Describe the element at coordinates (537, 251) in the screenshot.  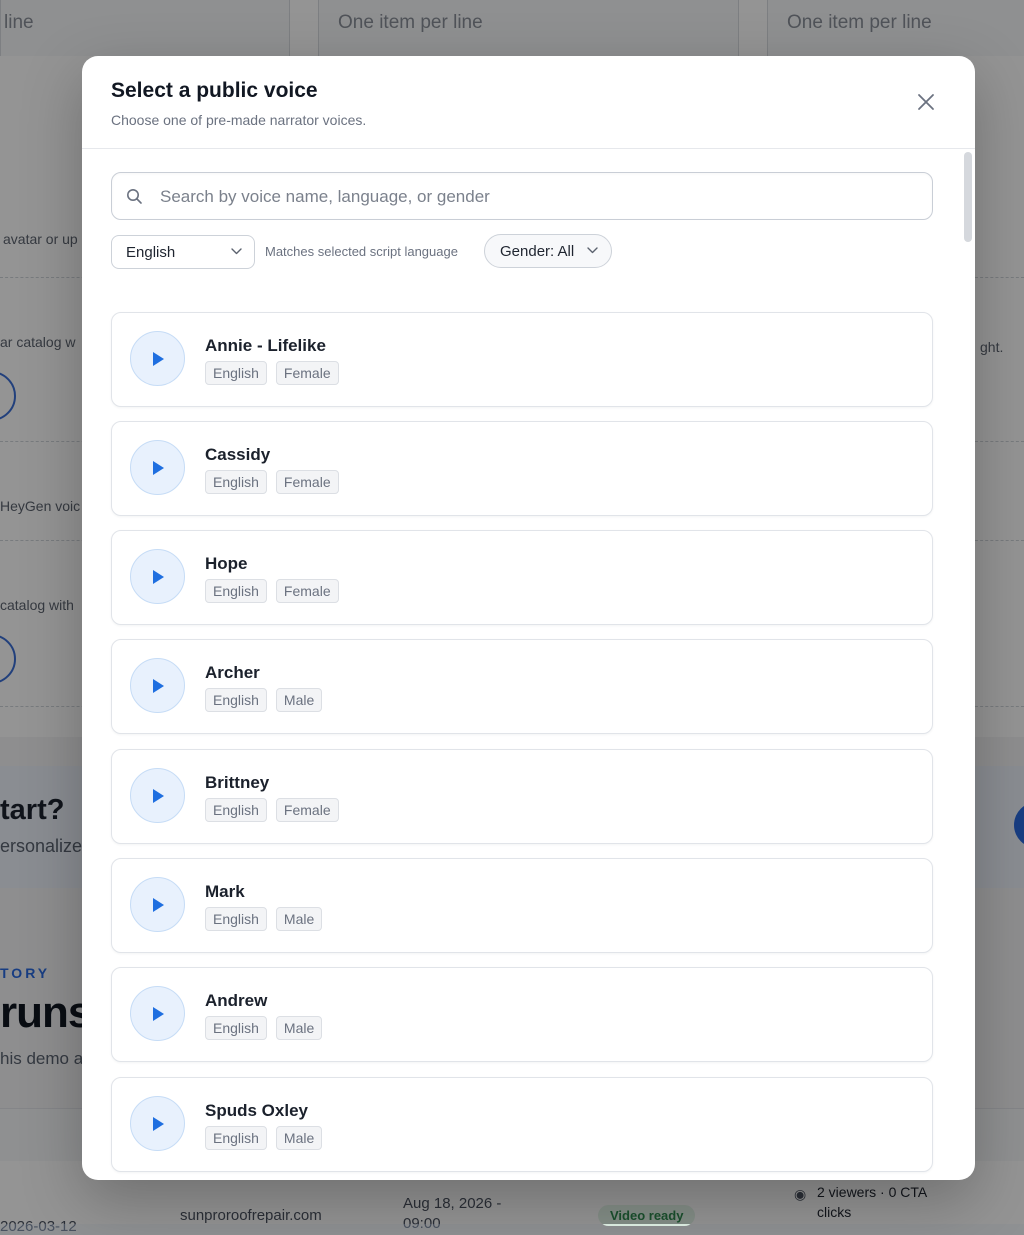
I see `gender-select-value: Gender: All` at that location.